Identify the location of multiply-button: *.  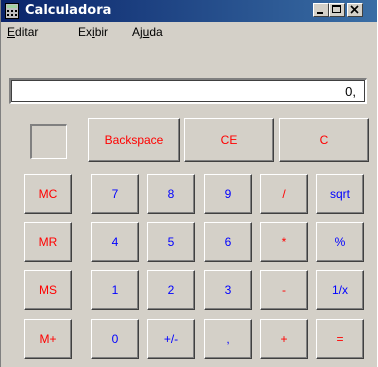
(284, 242).